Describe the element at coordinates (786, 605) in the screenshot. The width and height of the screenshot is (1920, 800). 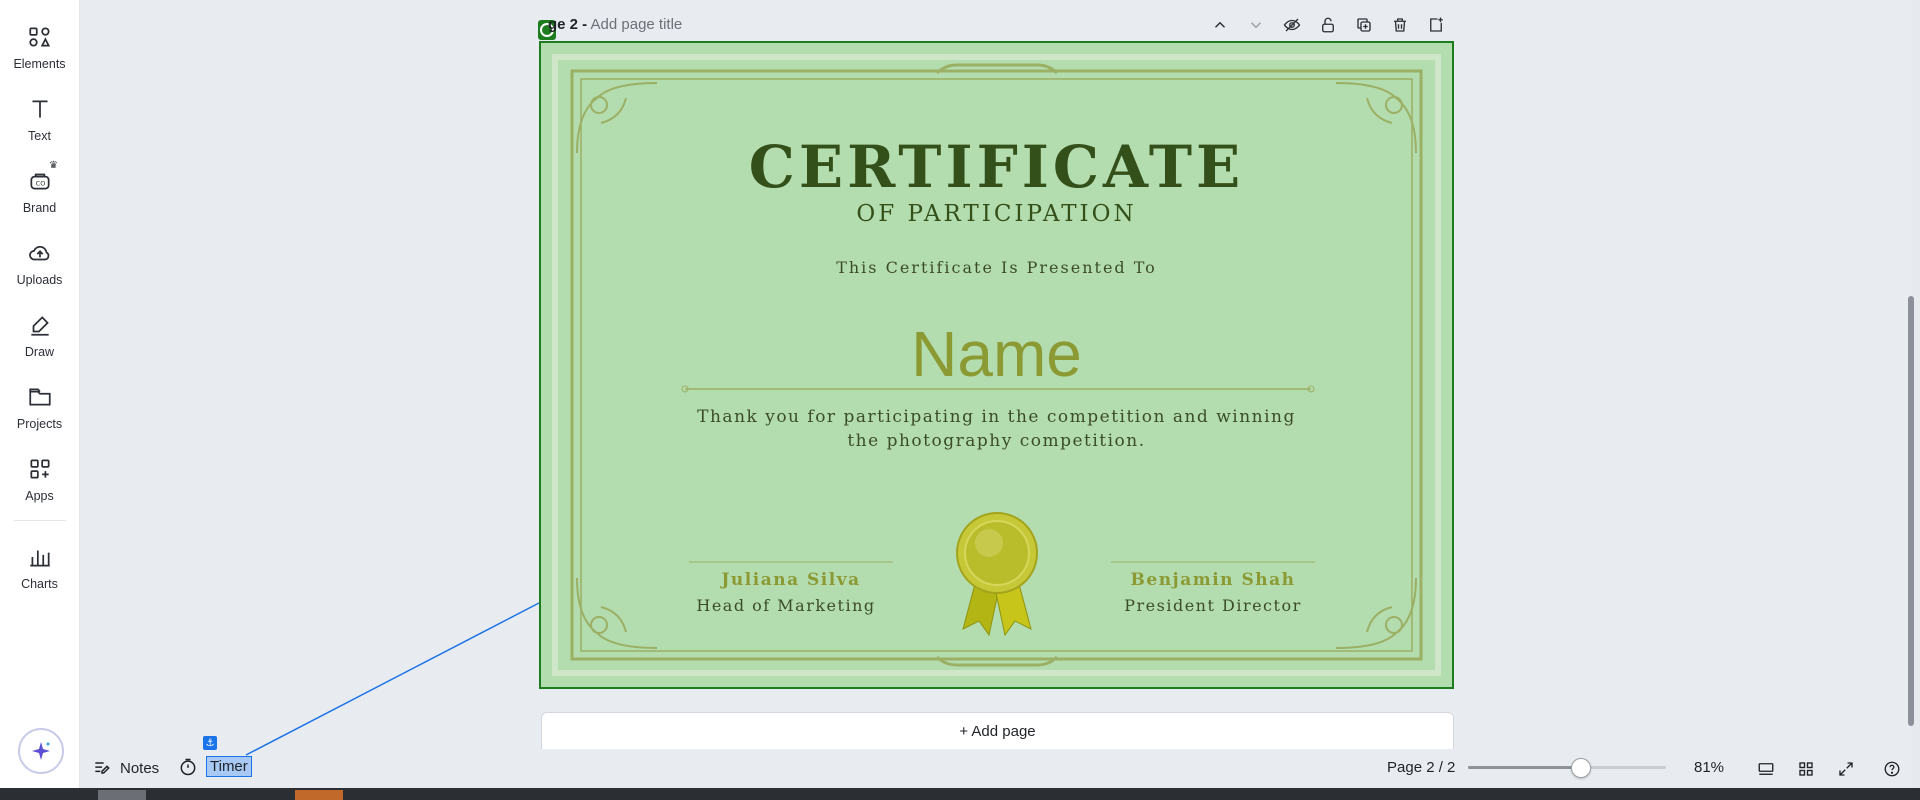
I see `signer-left-role: Head of Marketing` at that location.